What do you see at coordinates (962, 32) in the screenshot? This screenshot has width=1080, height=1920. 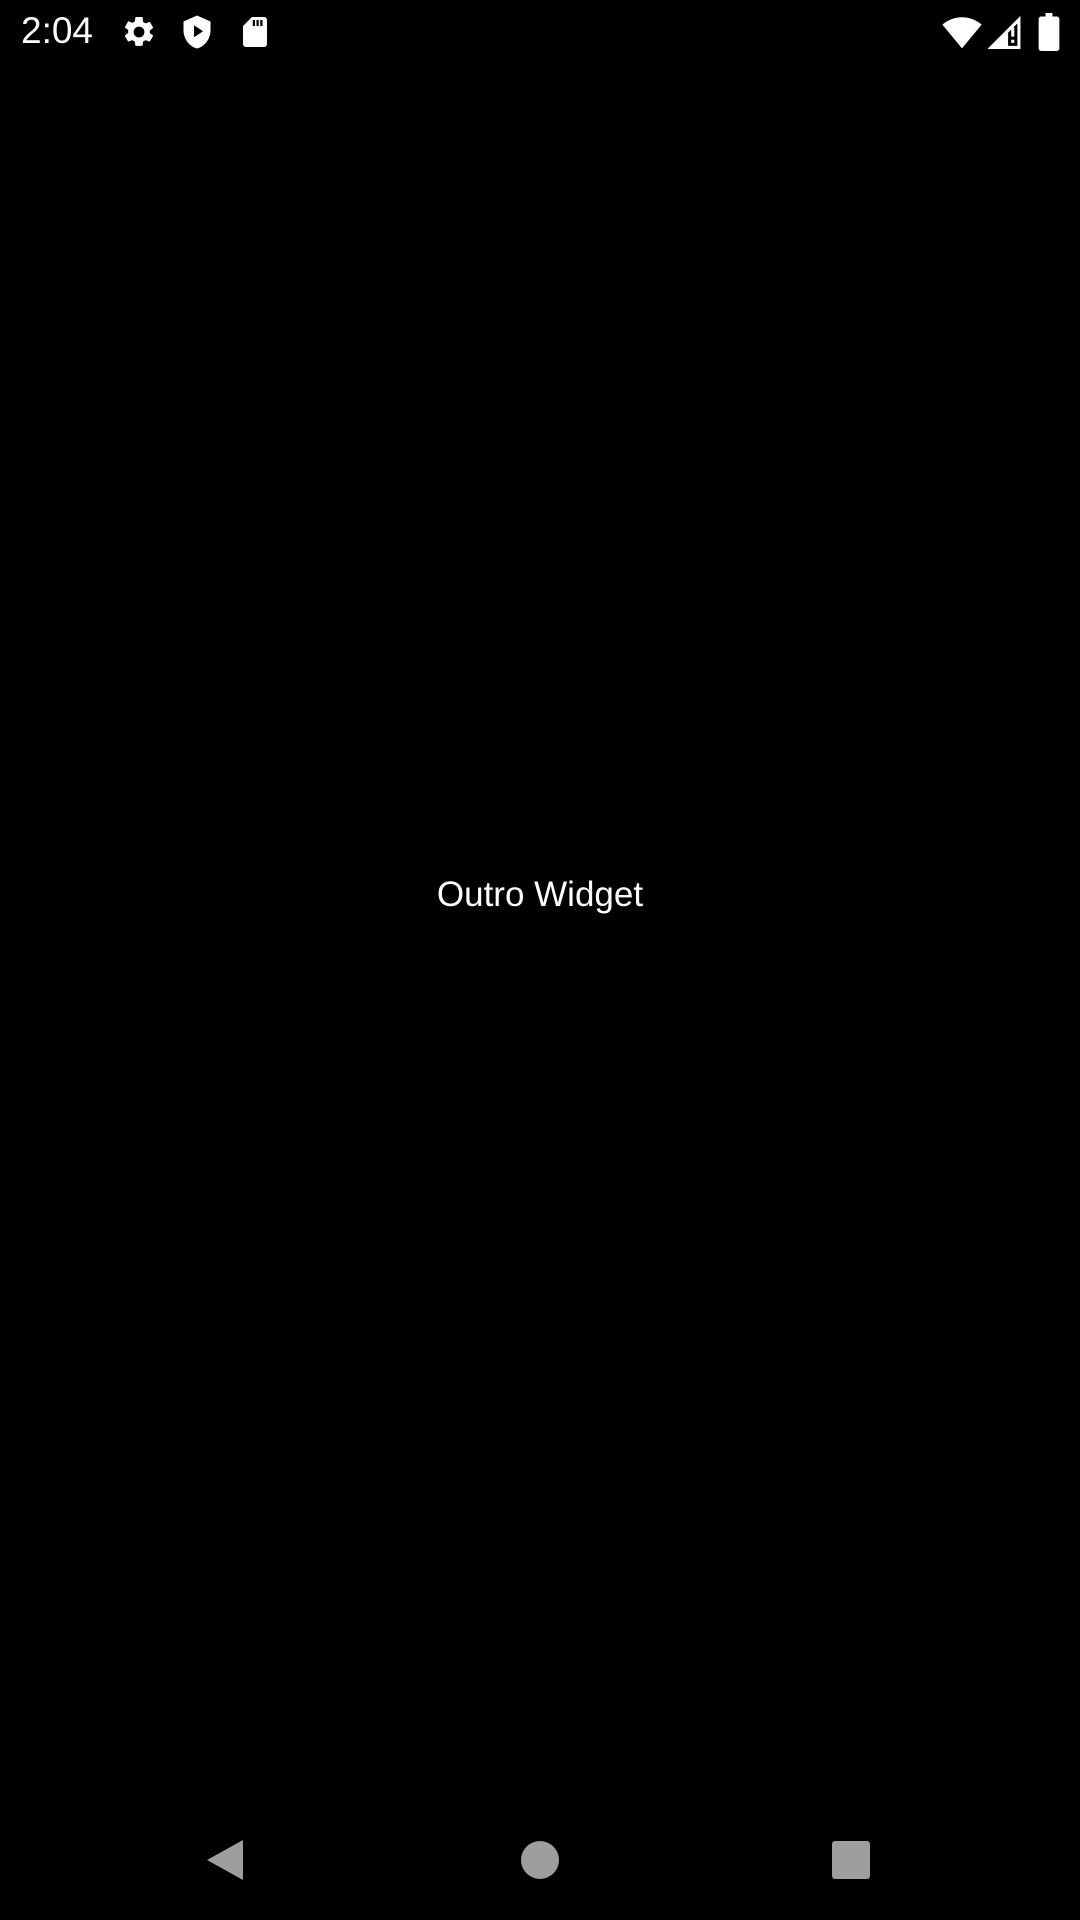 I see `wifi-icon` at bounding box center [962, 32].